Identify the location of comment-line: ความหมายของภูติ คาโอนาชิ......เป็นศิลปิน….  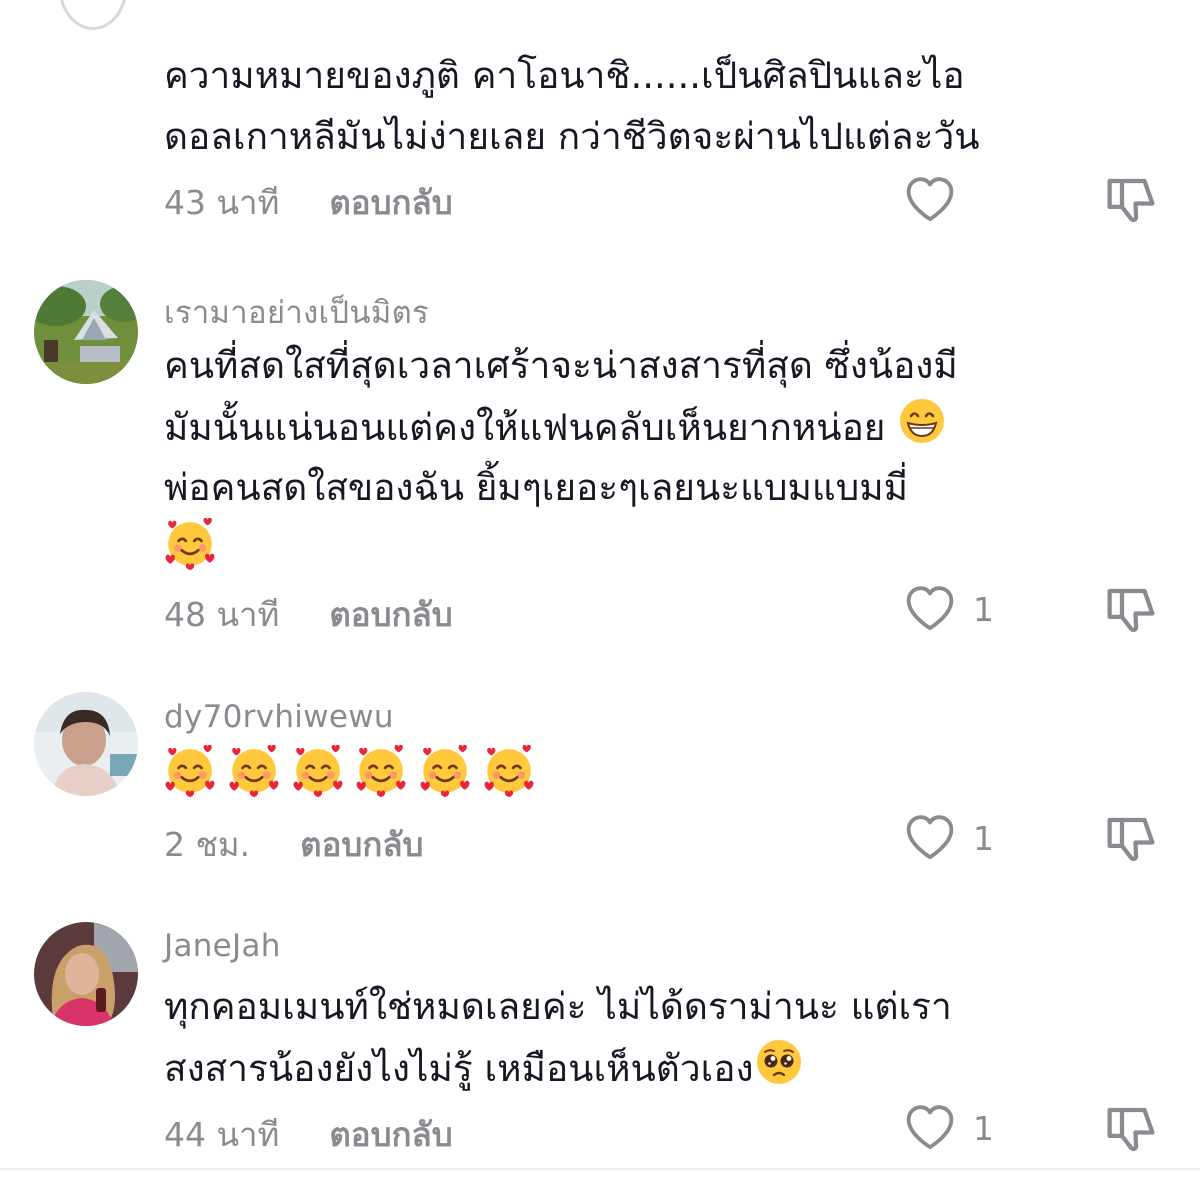
(564, 75).